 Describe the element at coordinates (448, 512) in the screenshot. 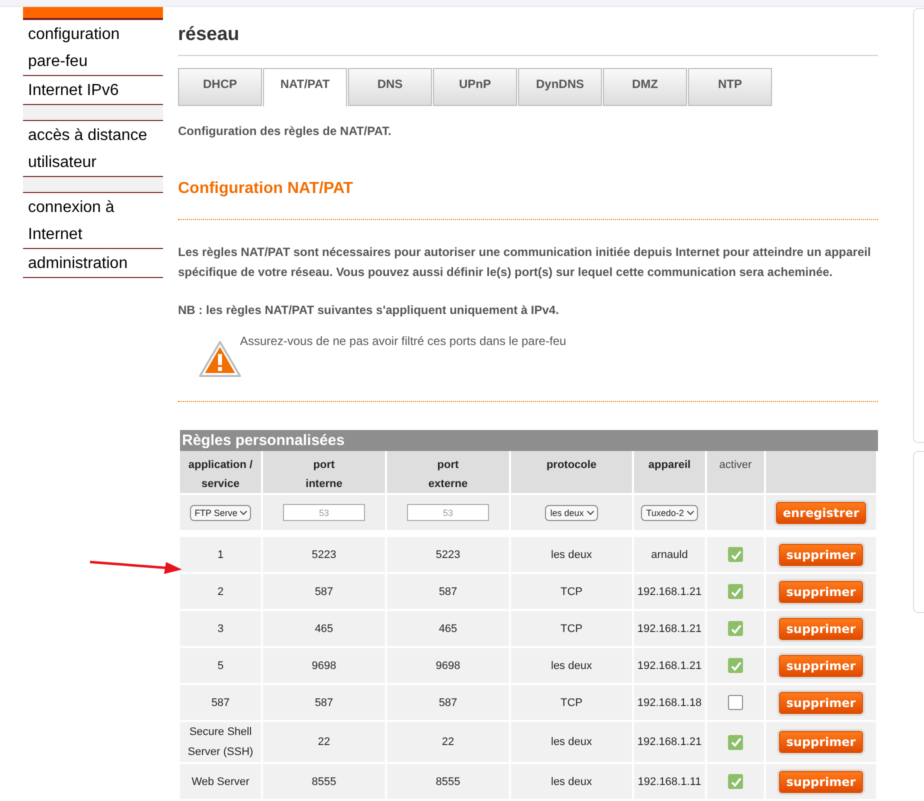

I see `external-port-field: 53` at that location.